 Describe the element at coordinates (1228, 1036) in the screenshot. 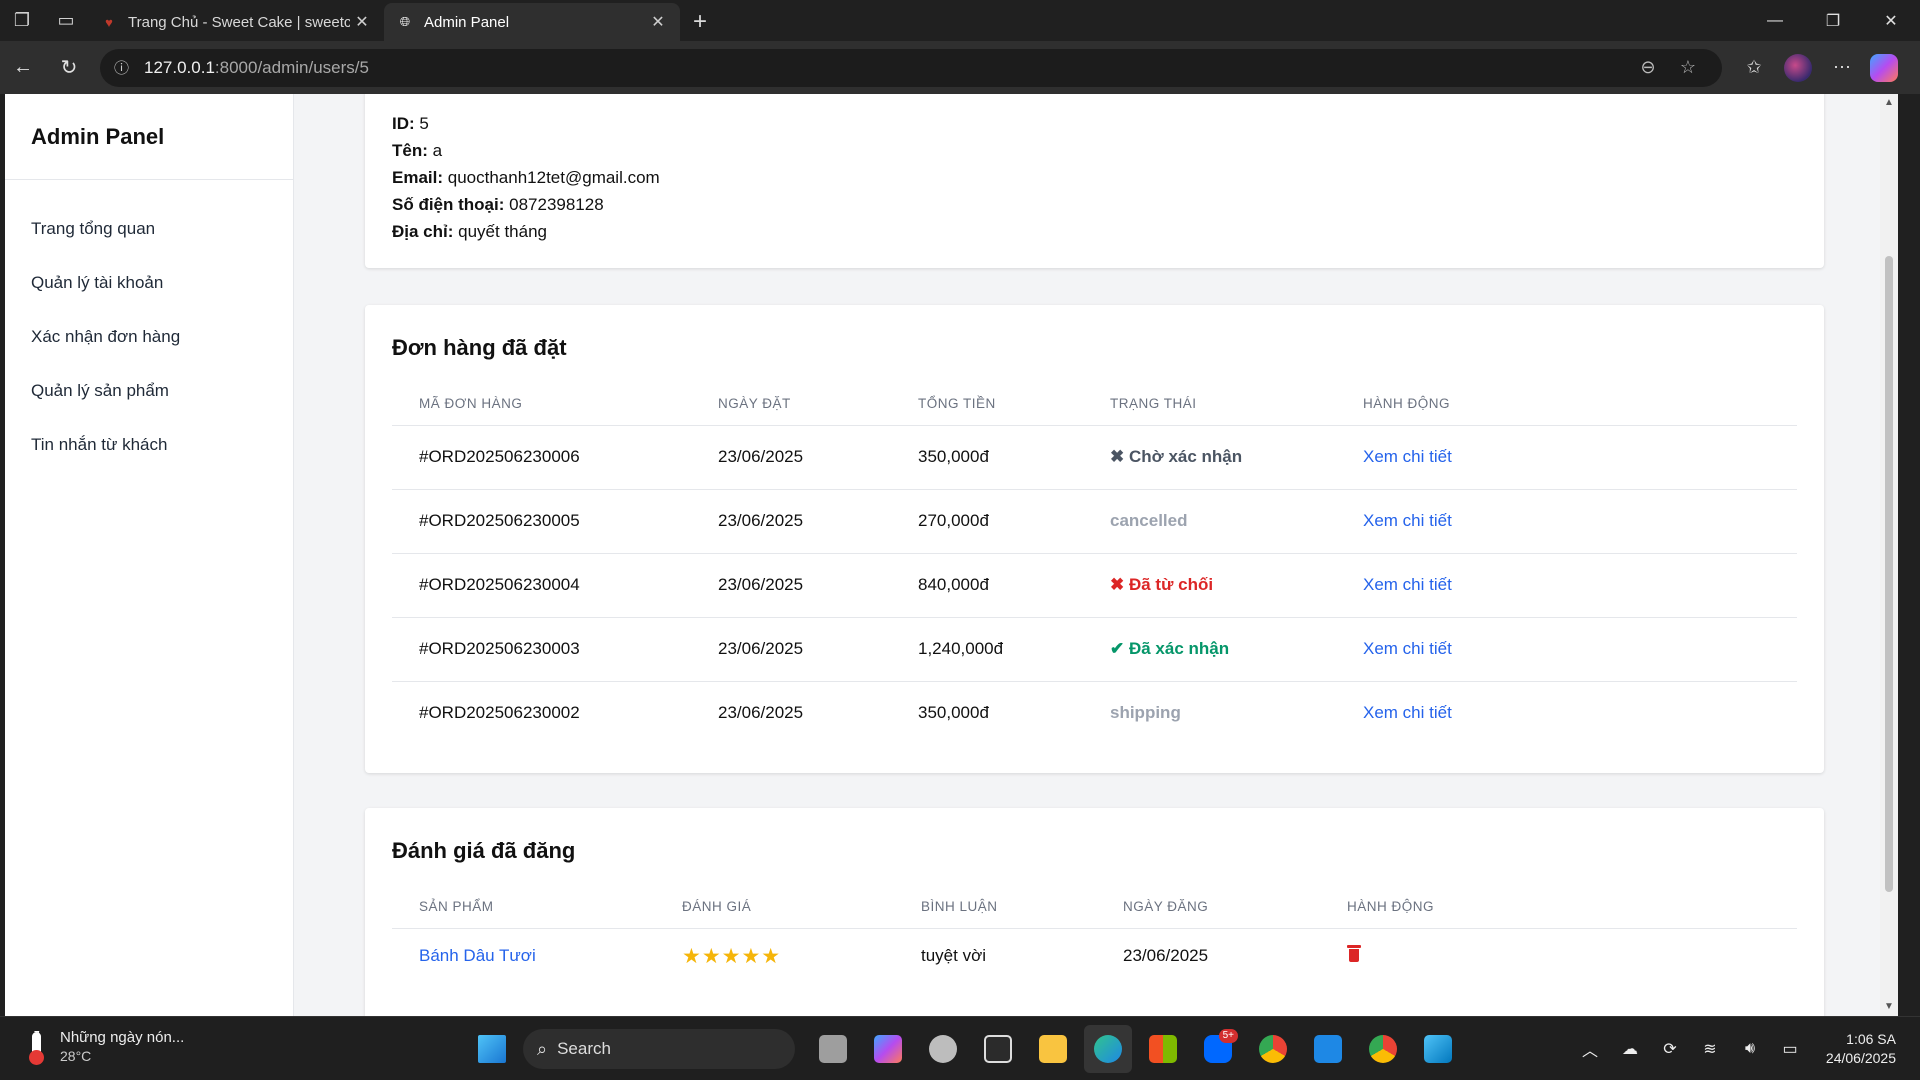

I see `zalo-badge: 5+` at that location.